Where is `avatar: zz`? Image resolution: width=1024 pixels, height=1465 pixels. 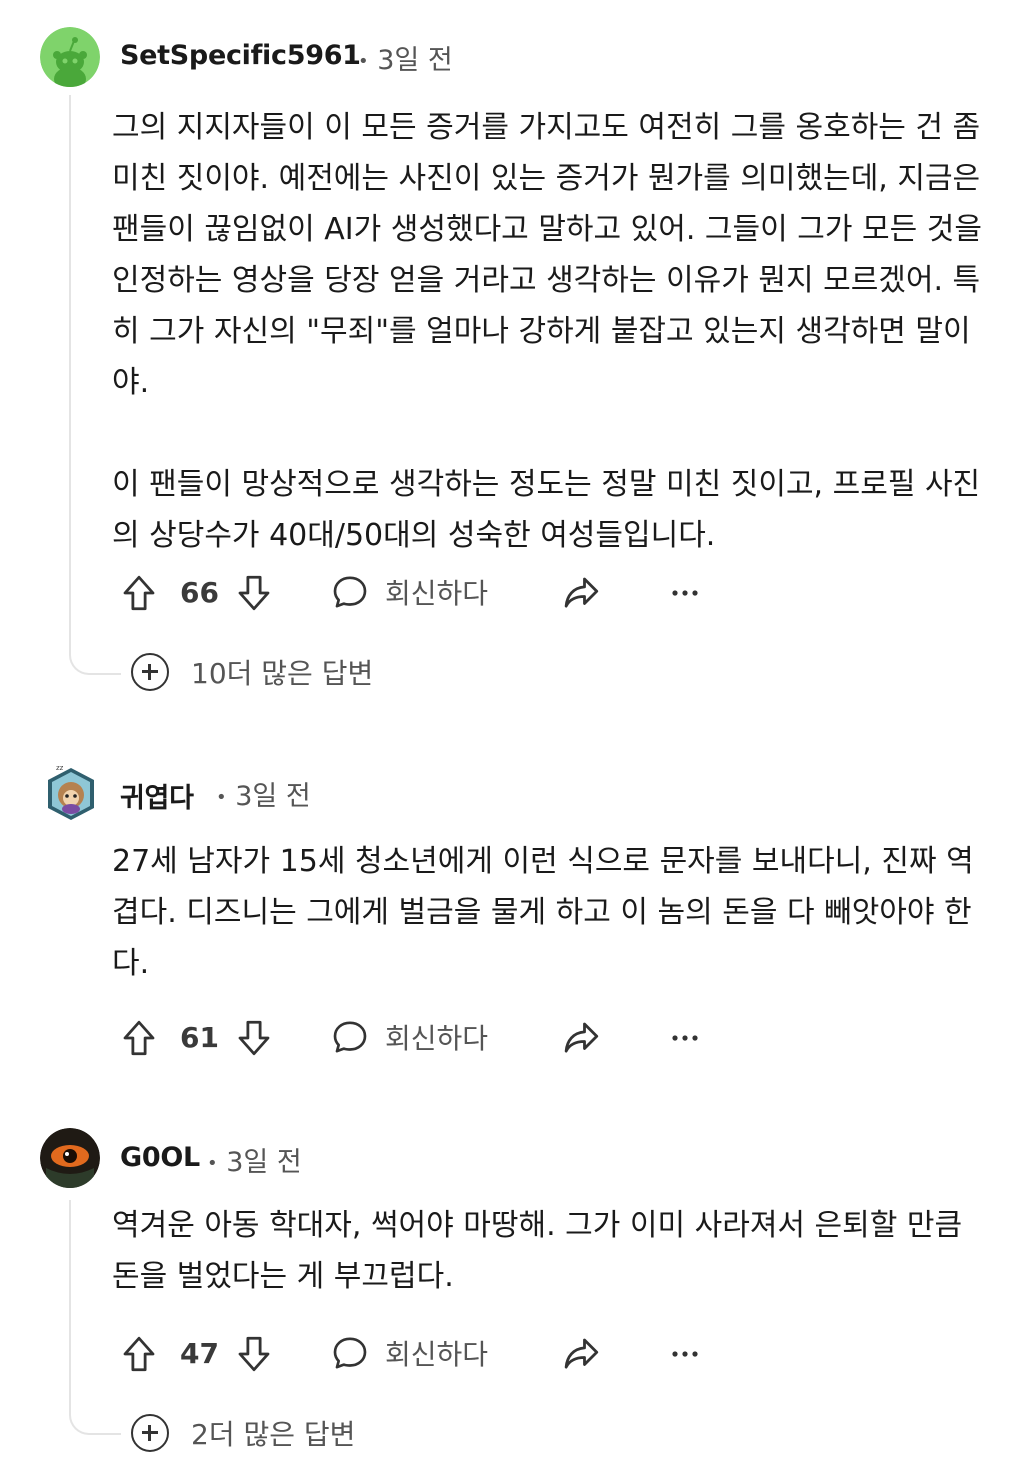
avatar: zz is located at coordinates (71, 793).